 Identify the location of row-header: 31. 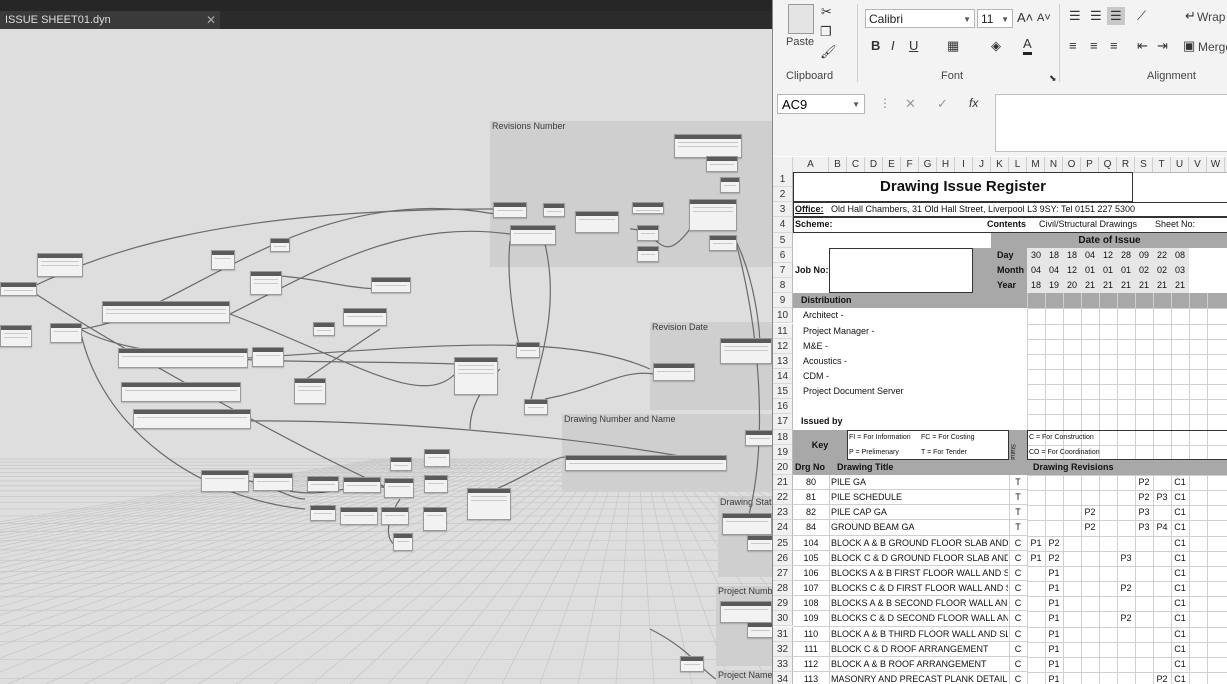
(783, 634).